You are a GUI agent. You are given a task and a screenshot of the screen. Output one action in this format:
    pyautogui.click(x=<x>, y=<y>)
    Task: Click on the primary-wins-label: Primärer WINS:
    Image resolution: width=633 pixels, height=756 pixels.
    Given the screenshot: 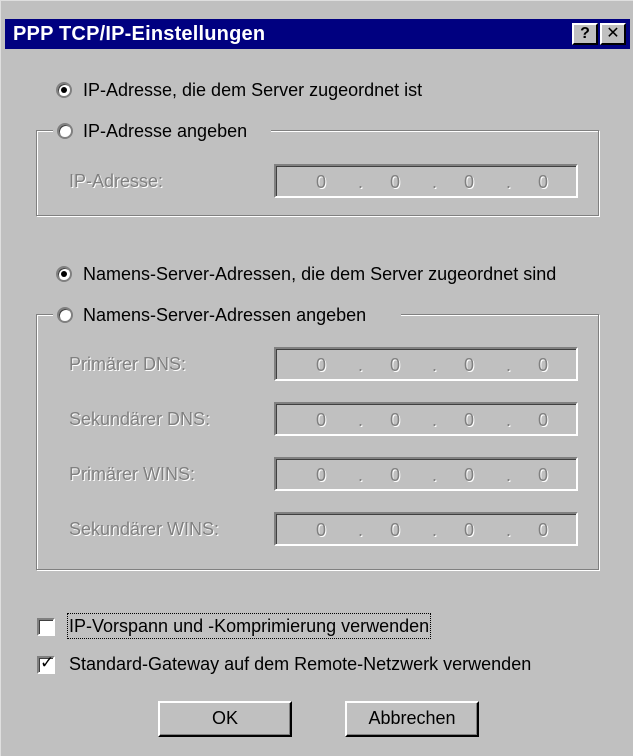 What is the action you would take?
    pyautogui.click(x=132, y=474)
    